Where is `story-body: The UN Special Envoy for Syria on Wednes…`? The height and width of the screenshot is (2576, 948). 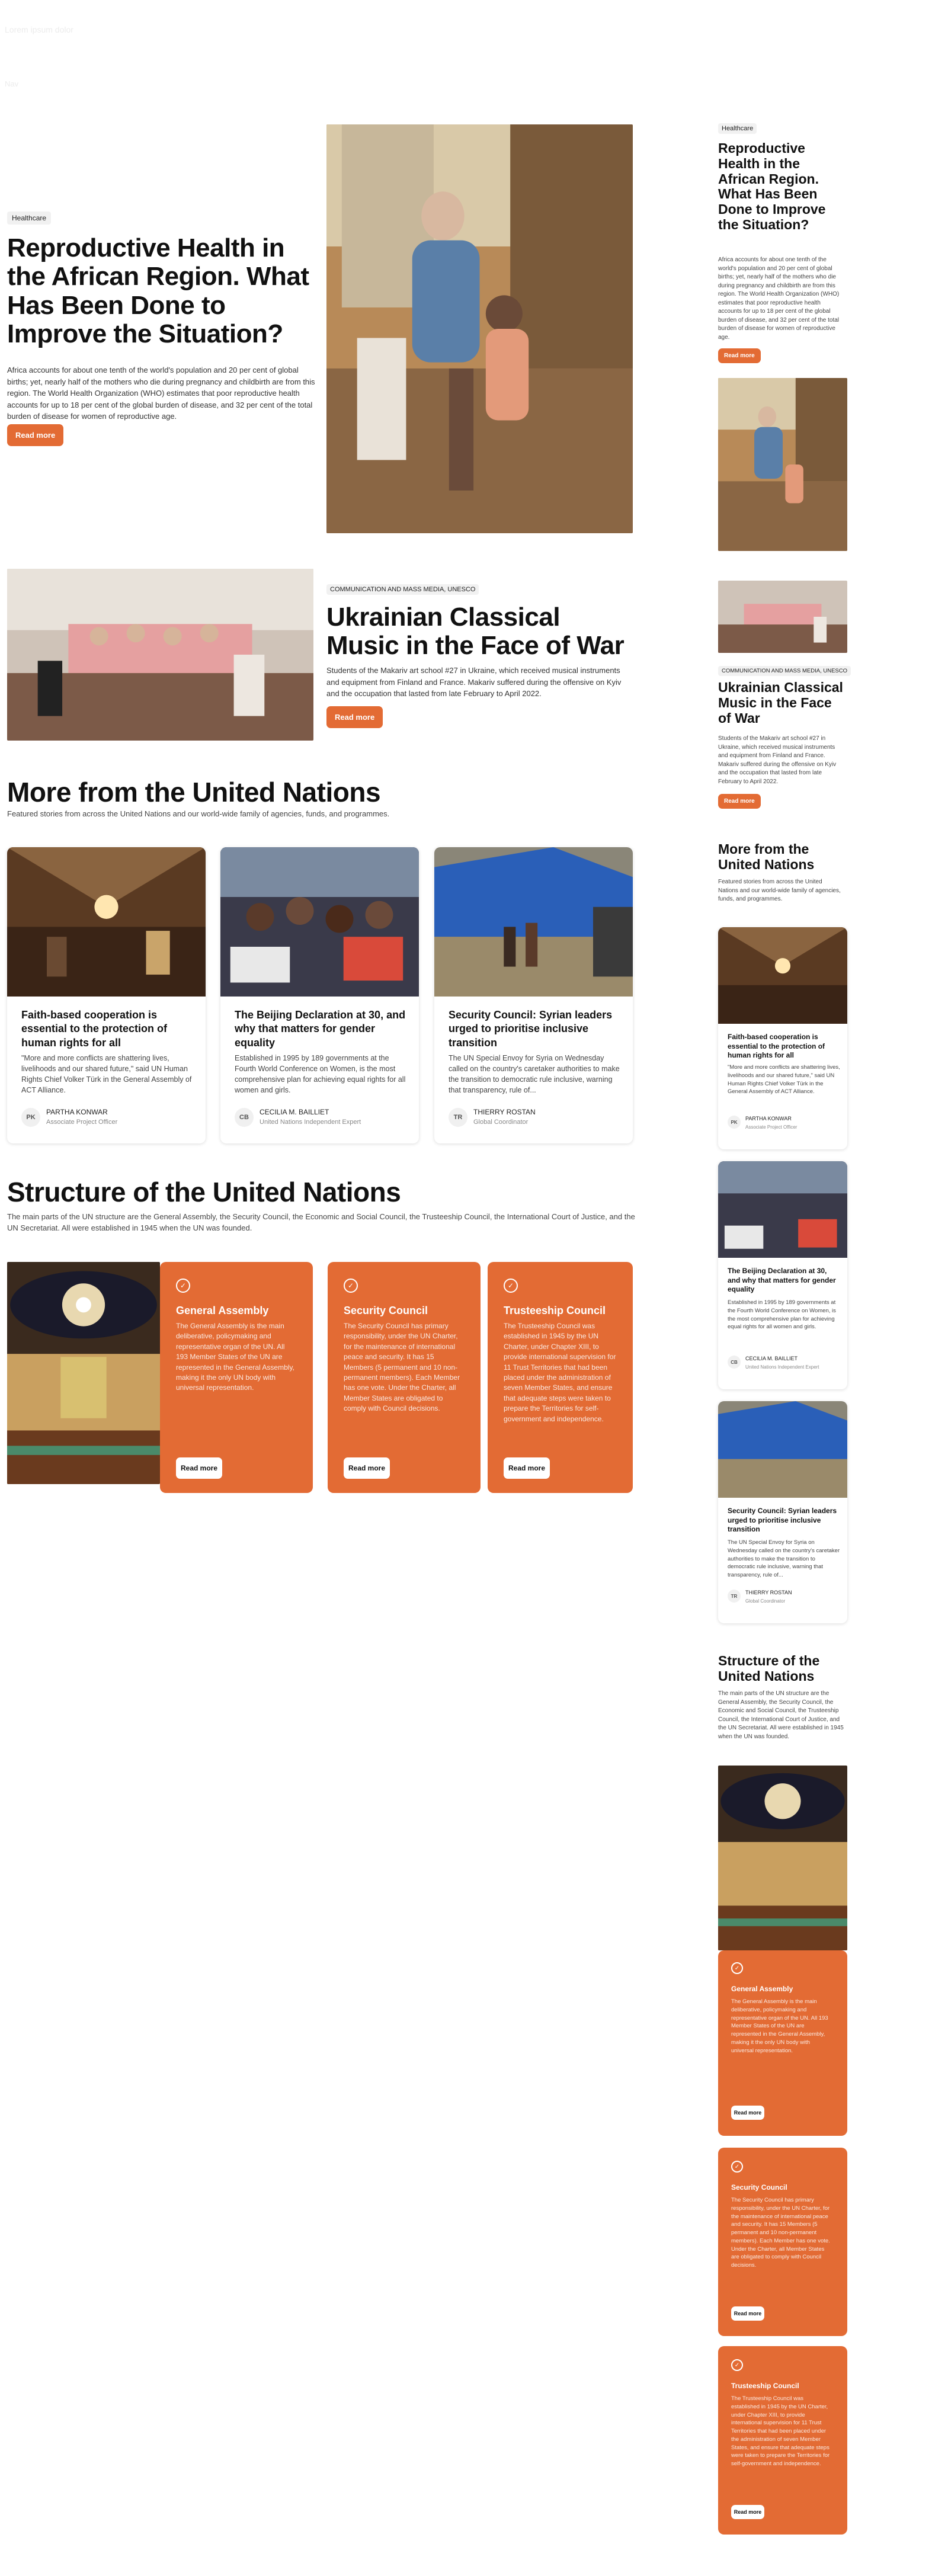
story-body: The UN Special Envoy for Syria on Wednes… is located at coordinates (535, 1074).